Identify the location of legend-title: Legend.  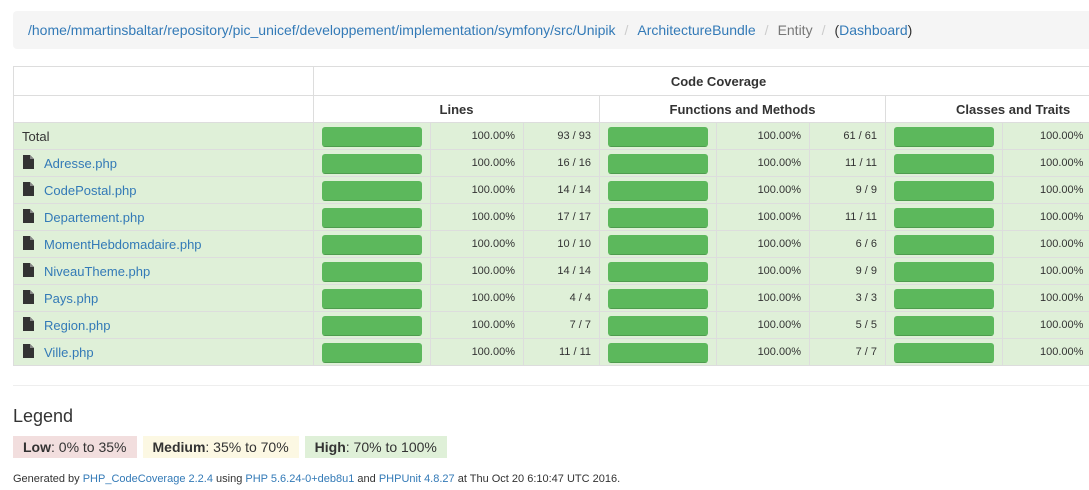
(43, 416).